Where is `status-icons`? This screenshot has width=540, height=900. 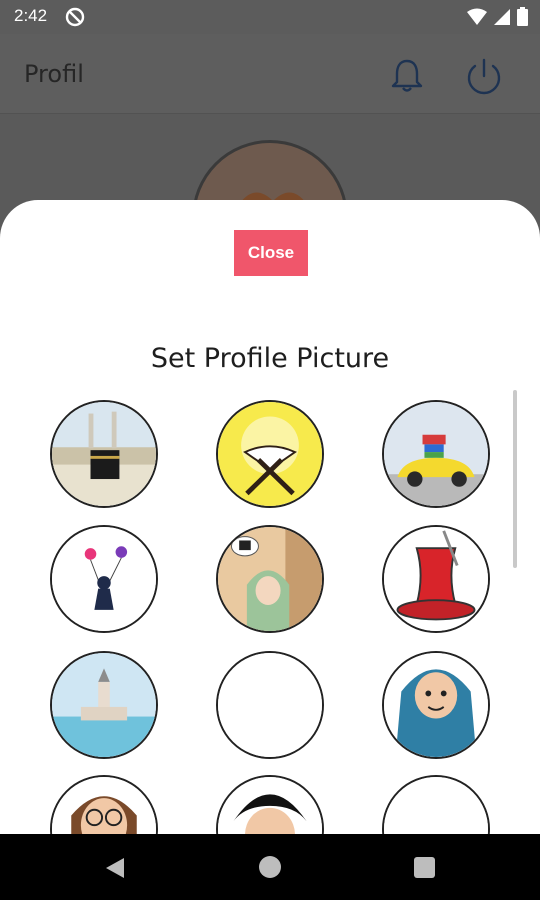 status-icons is located at coordinates (497, 16).